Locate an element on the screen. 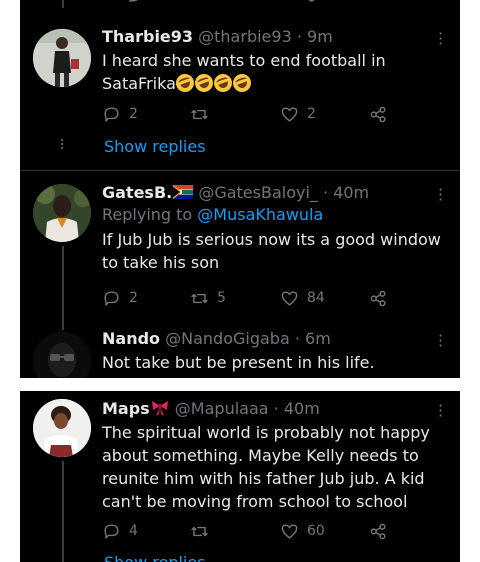 The height and width of the screenshot is (562, 480). tweet-actions: 4 60 is located at coordinates (252, 531).